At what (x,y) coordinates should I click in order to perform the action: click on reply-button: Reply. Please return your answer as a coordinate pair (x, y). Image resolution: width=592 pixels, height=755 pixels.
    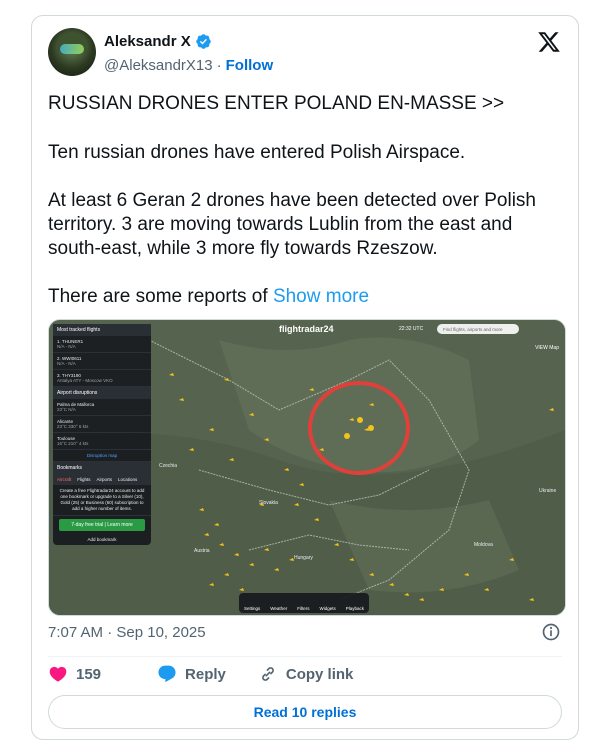
    Looking at the image, I should click on (191, 674).